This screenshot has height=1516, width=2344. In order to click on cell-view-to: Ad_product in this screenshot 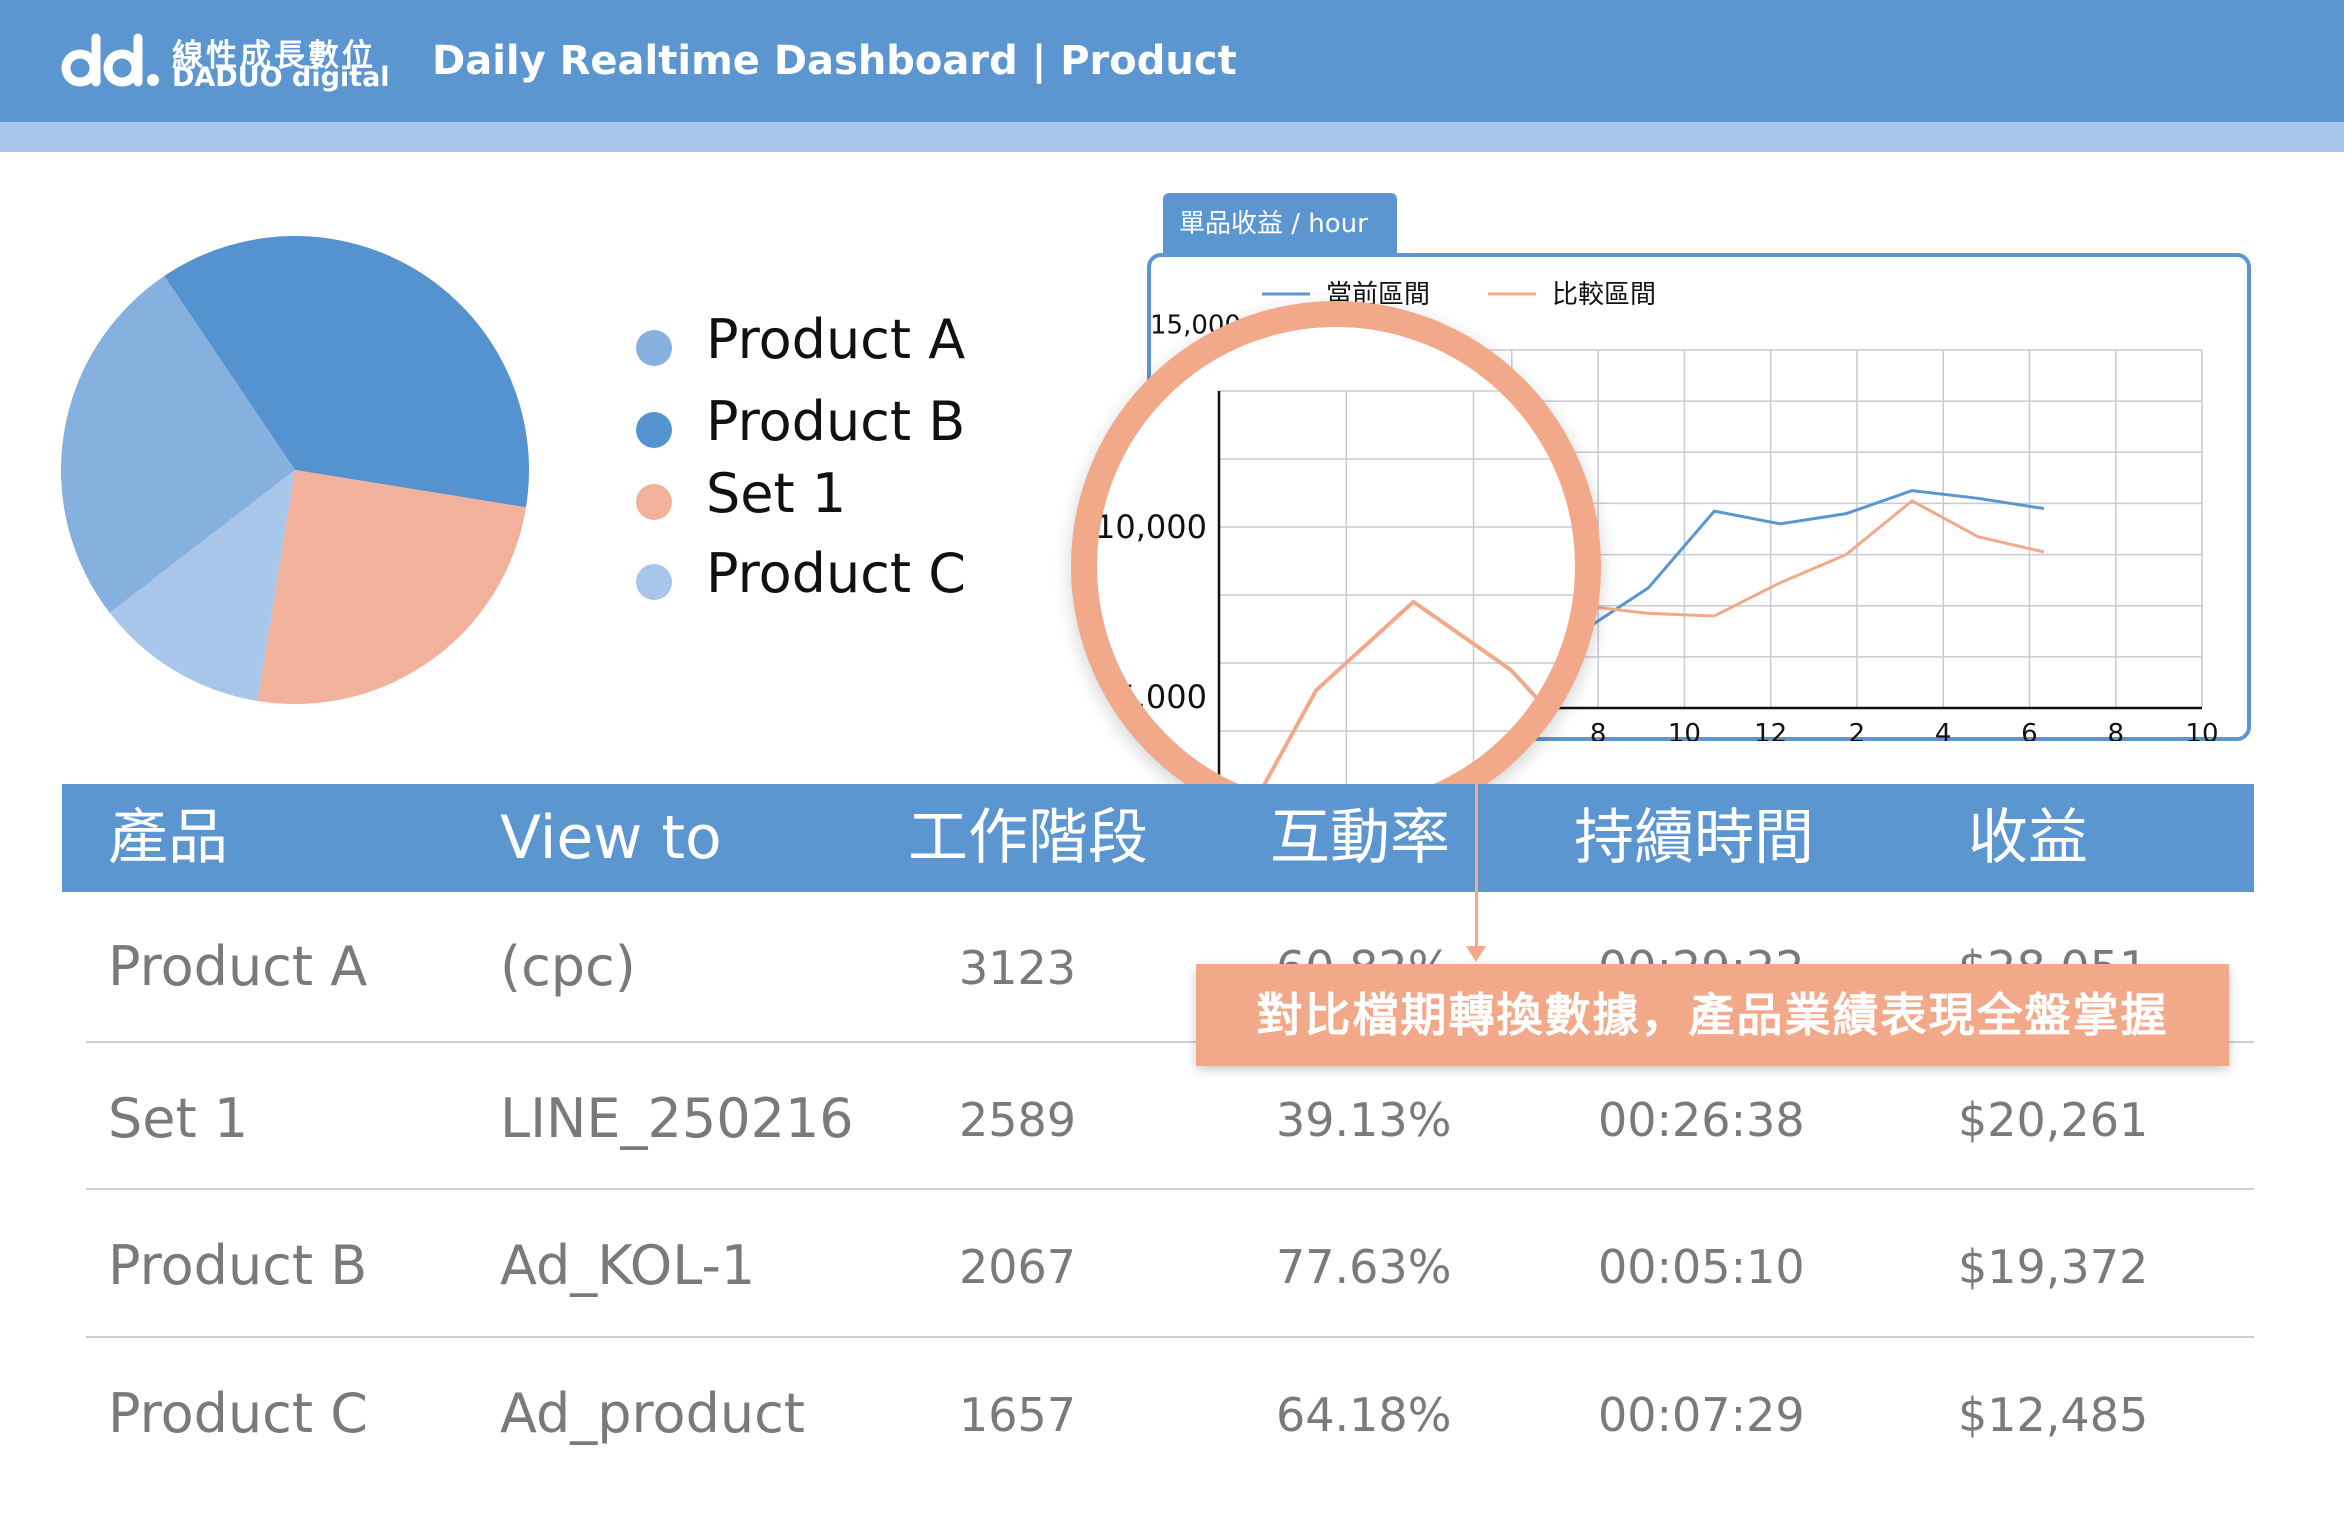, I will do `click(652, 1413)`.